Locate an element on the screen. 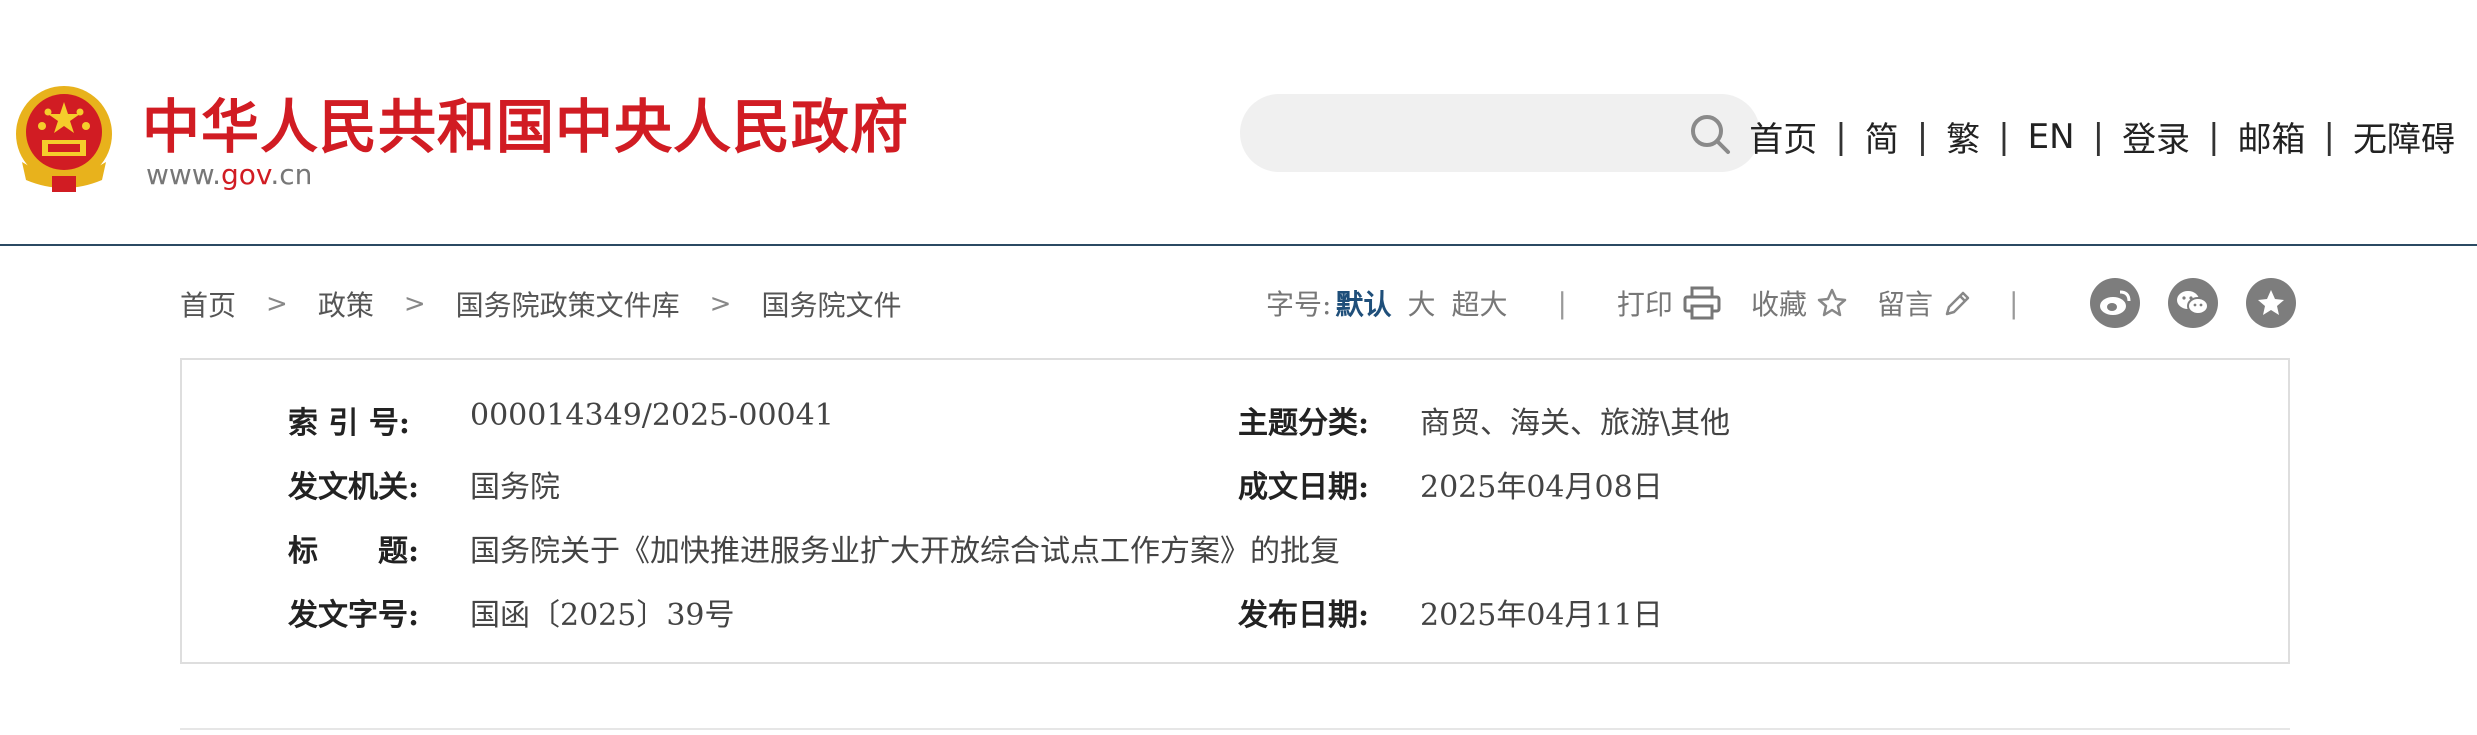 This screenshot has width=2477, height=735. content-divider is located at coordinates (1235, 729).